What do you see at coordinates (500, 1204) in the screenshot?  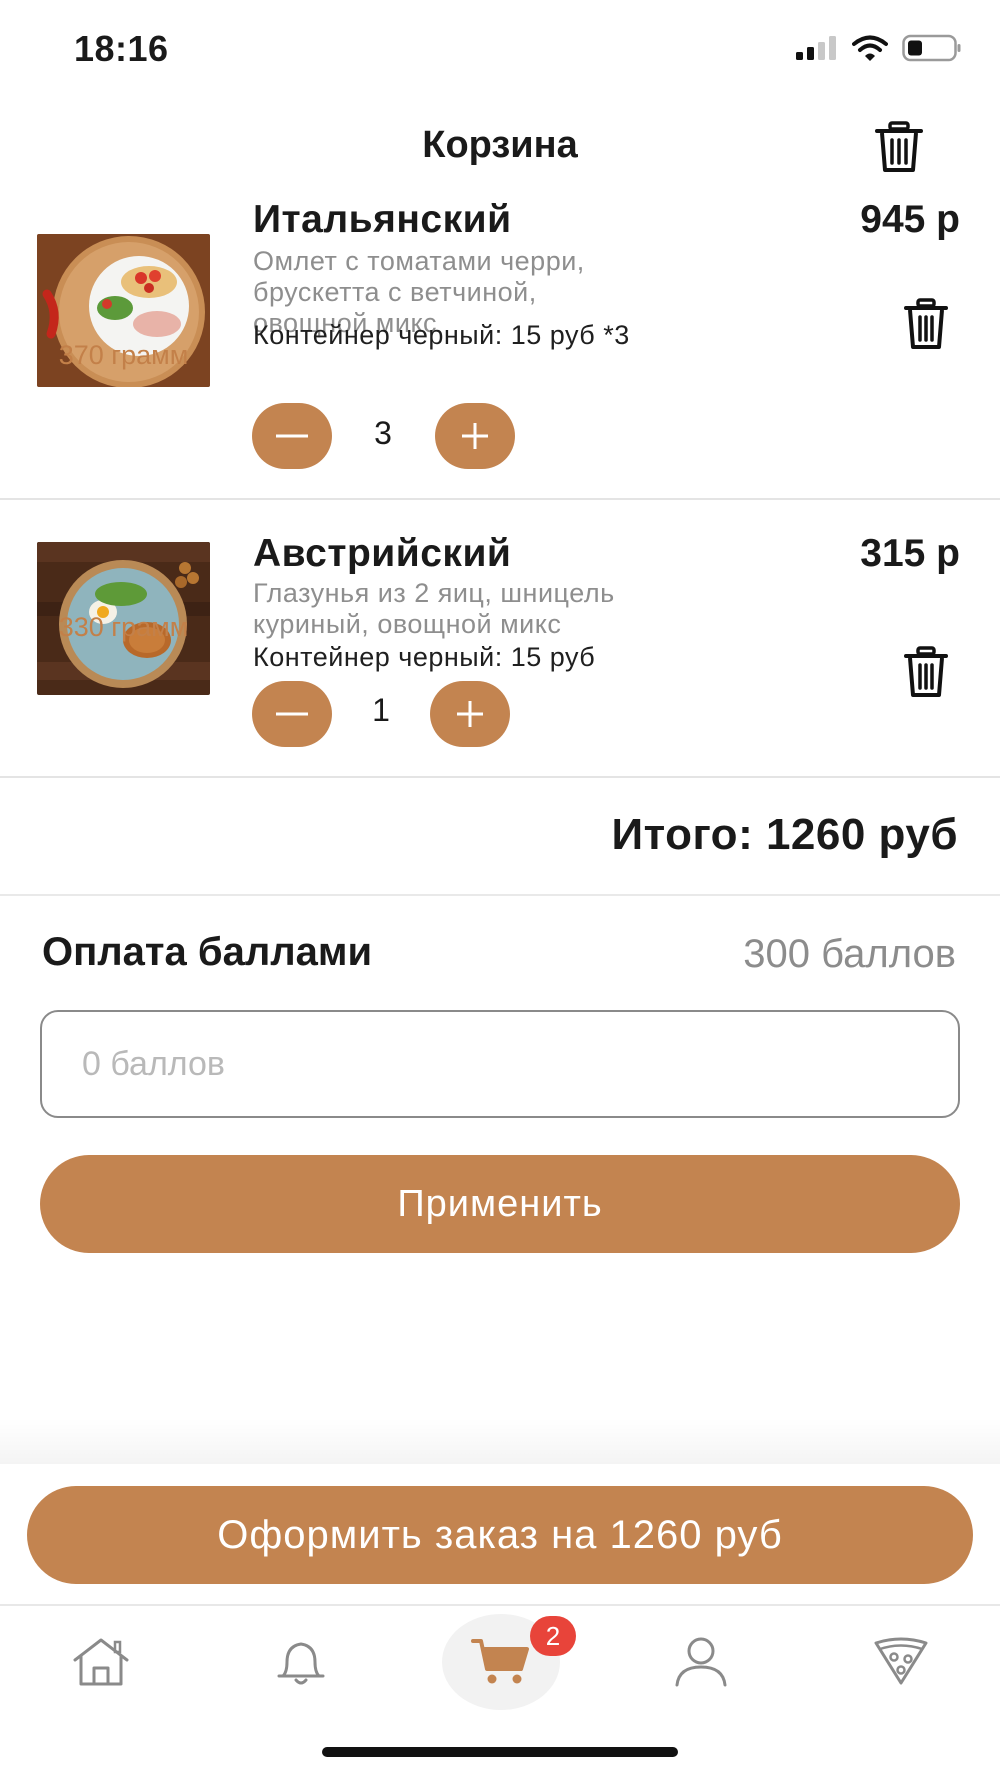 I see `apply-points-button: Применить` at bounding box center [500, 1204].